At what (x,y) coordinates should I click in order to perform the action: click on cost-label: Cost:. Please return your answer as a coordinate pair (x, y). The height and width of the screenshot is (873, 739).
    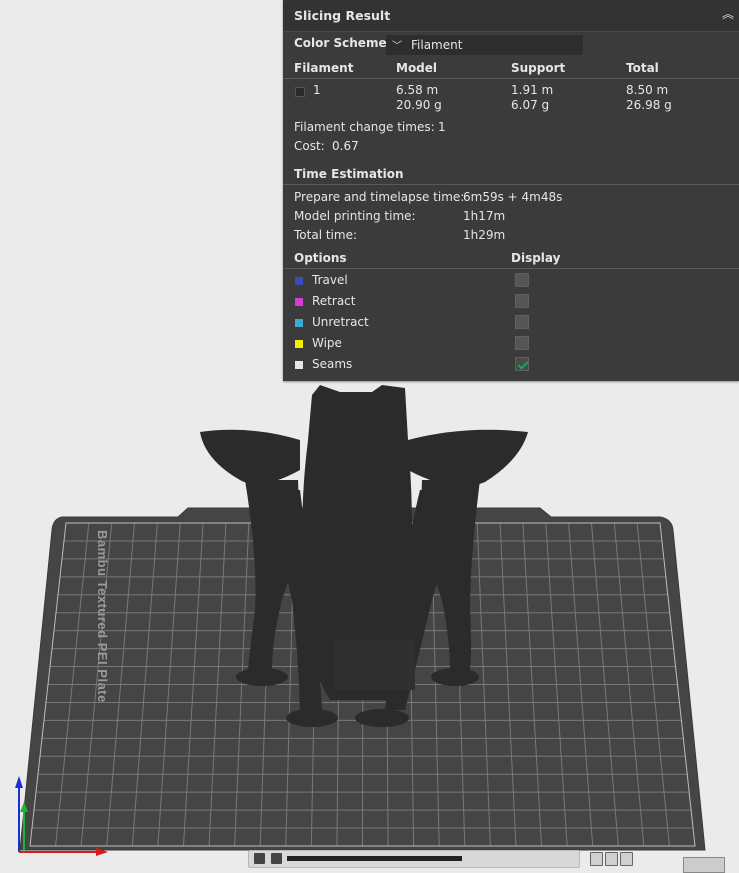
    Looking at the image, I should click on (309, 146).